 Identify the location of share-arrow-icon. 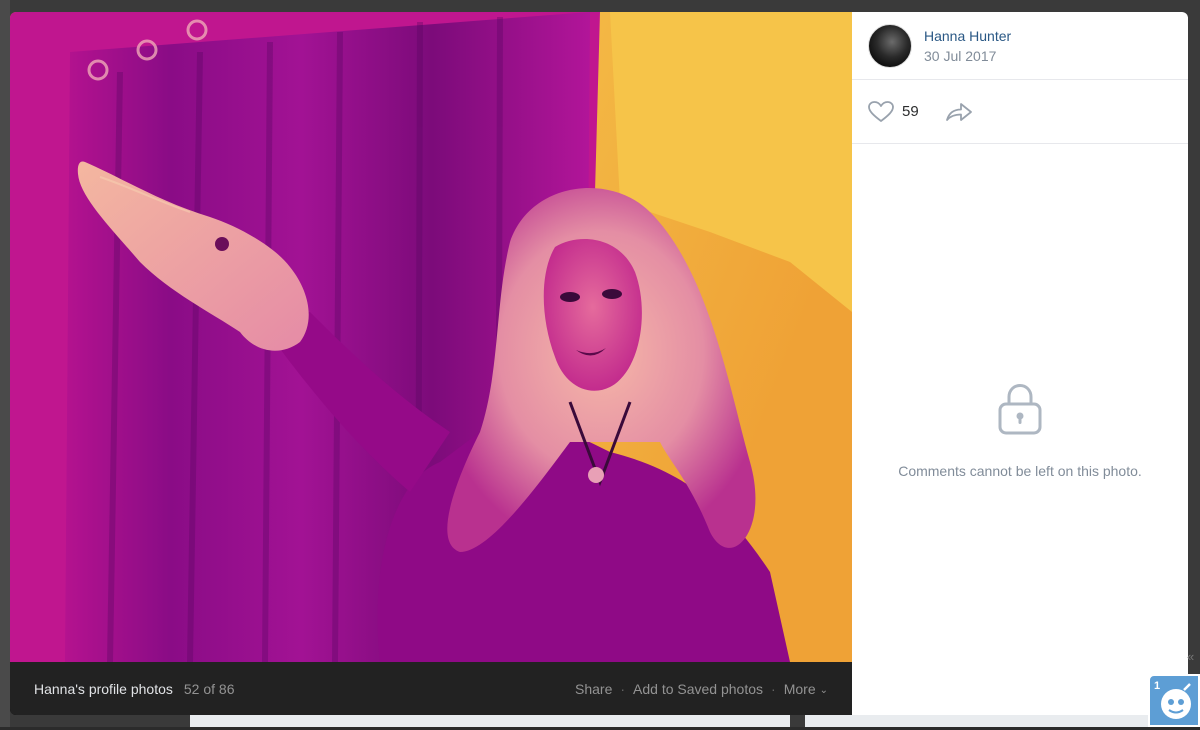
(959, 112).